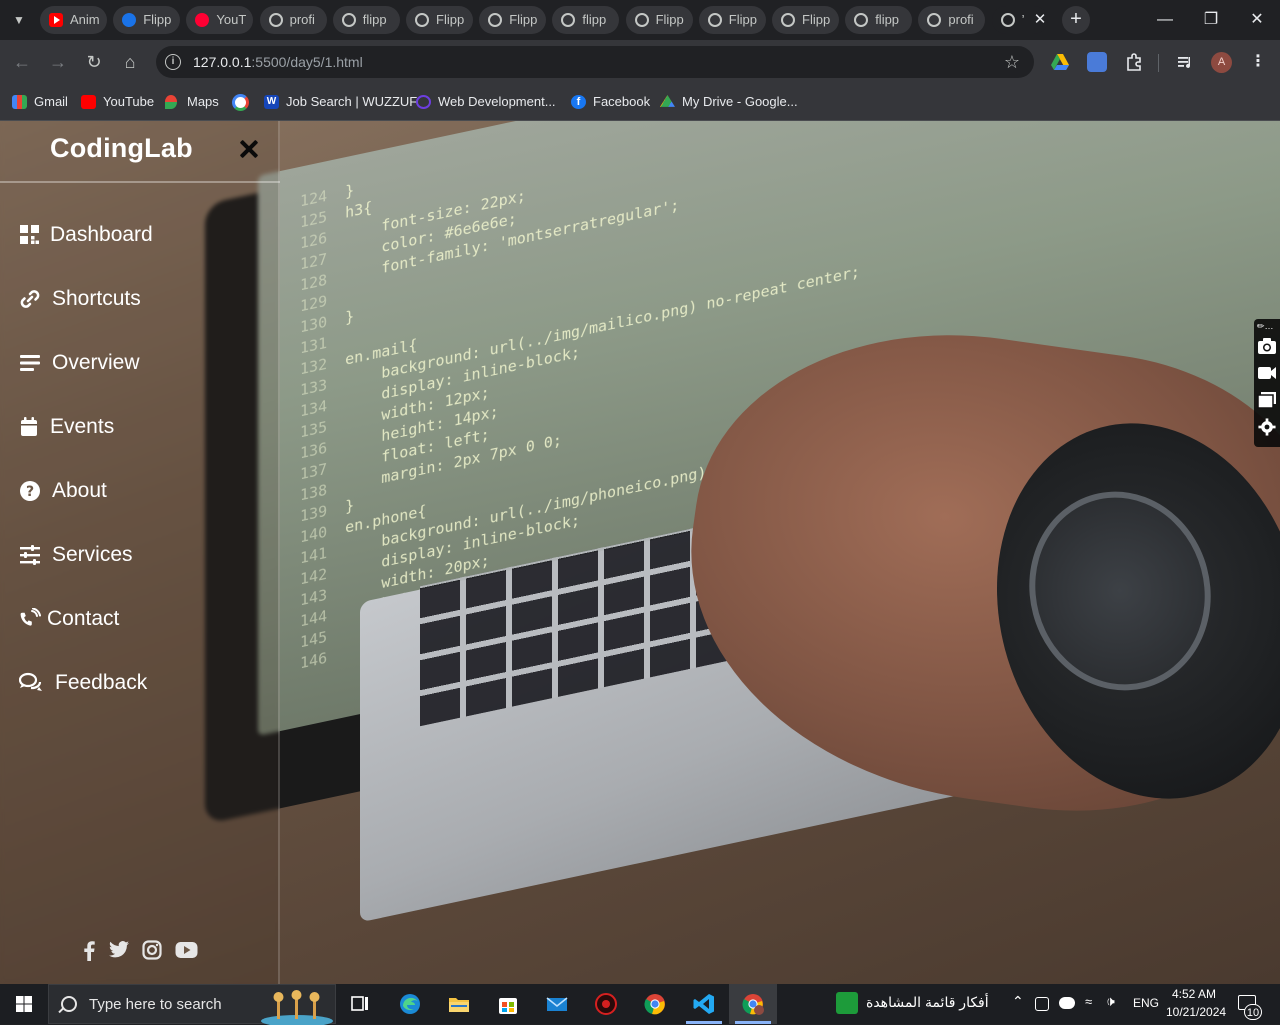 This screenshot has height=1025, width=1280. Describe the element at coordinates (655, 1004) in the screenshot. I see `chrome-icon` at that location.